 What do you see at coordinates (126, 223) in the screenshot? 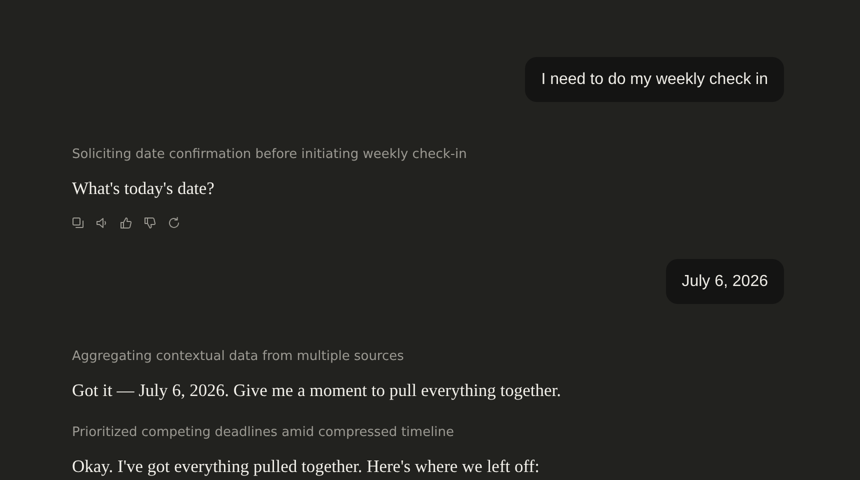
I see `thumbs-up-icon` at bounding box center [126, 223].